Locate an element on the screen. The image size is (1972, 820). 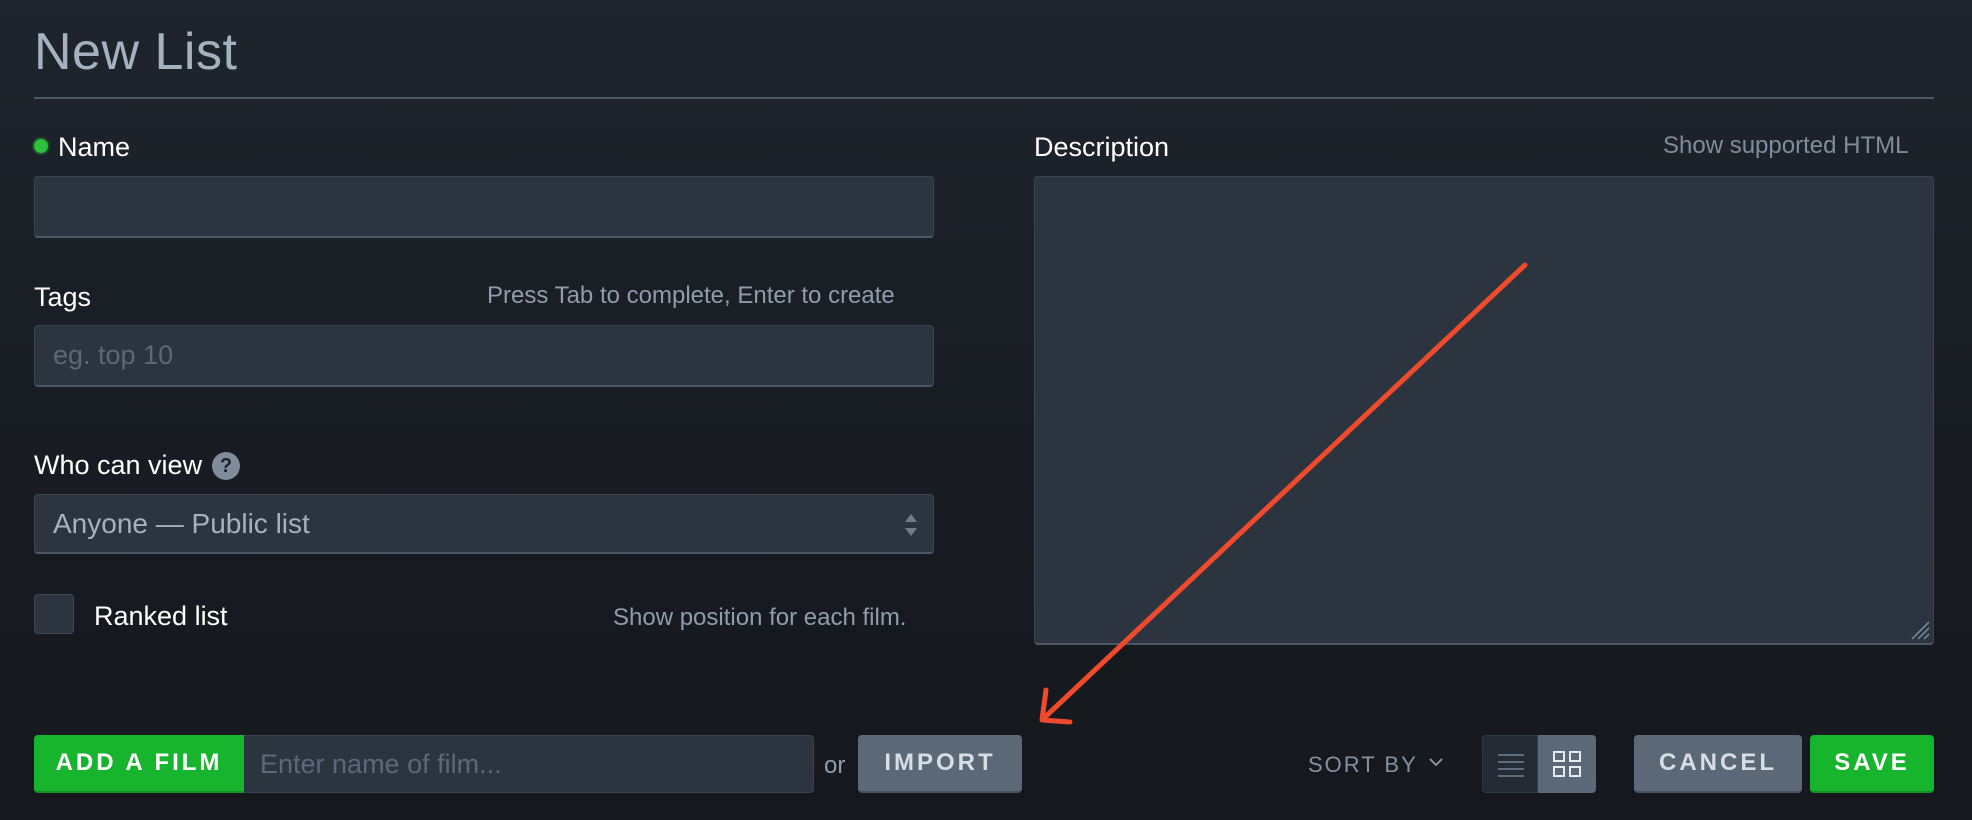
save-button: SAVE is located at coordinates (1872, 764).